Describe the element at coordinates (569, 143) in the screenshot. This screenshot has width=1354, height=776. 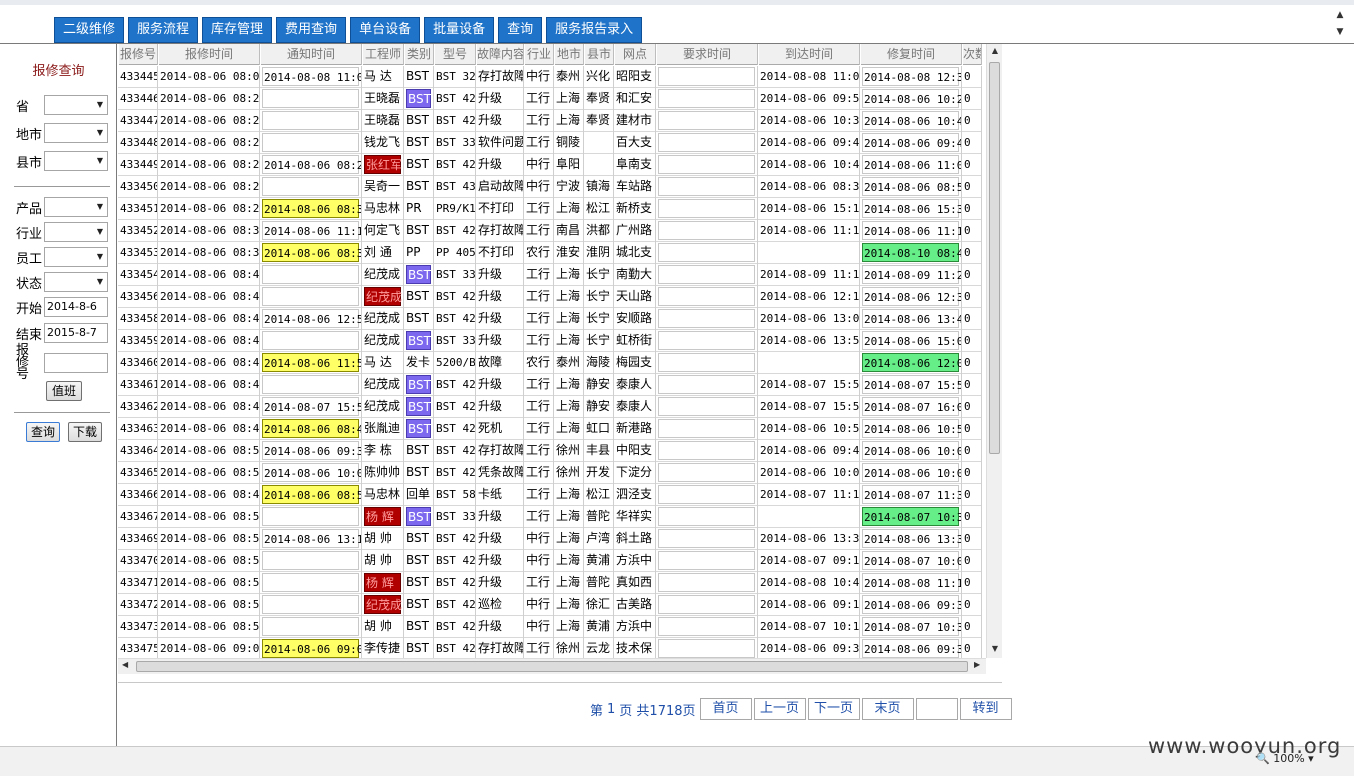
I see `cell-city: 铜陵` at that location.